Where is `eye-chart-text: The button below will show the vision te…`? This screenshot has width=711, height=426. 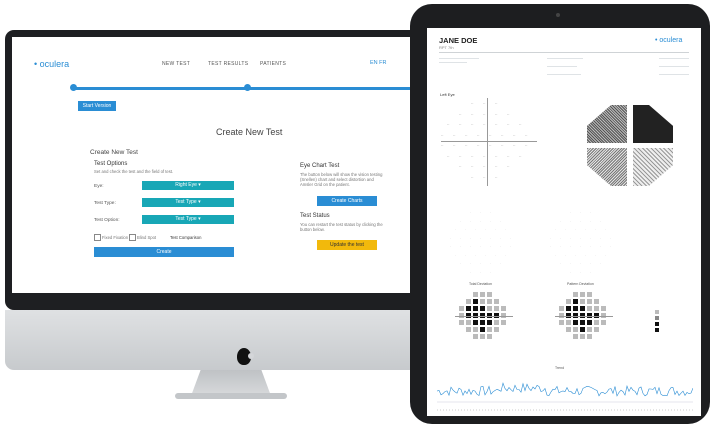
eye-chart-text: The button below will show the vision te… is located at coordinates (341, 179).